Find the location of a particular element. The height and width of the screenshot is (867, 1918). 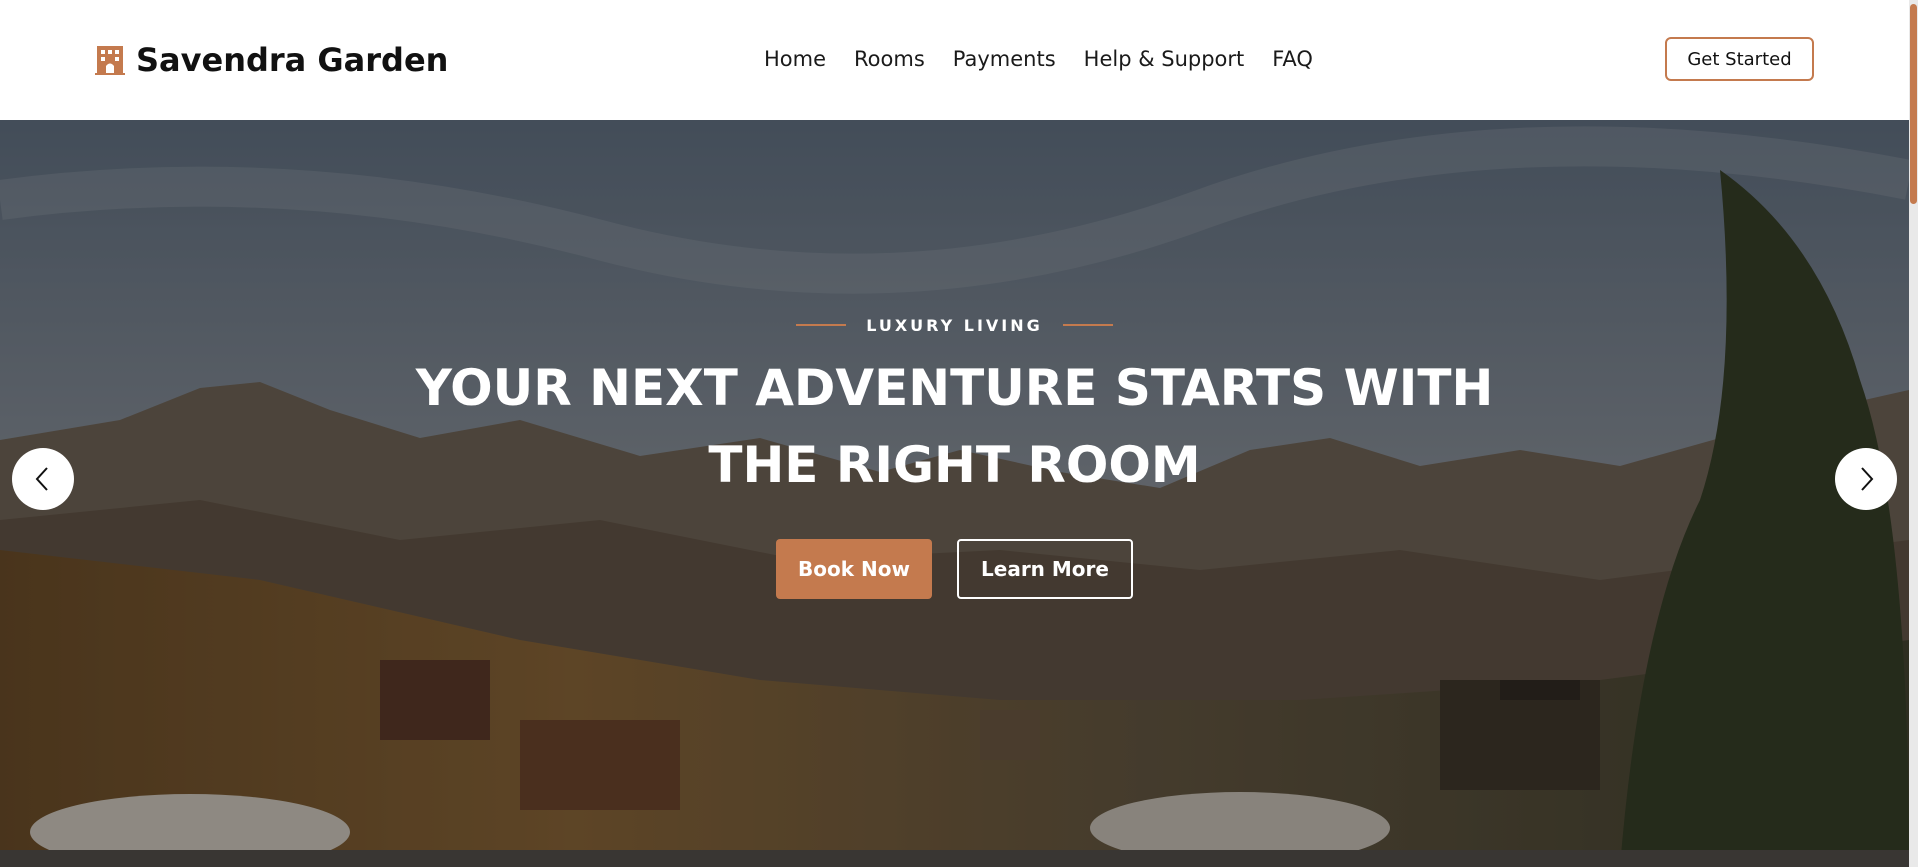

hotel-building-icon is located at coordinates (110, 60).